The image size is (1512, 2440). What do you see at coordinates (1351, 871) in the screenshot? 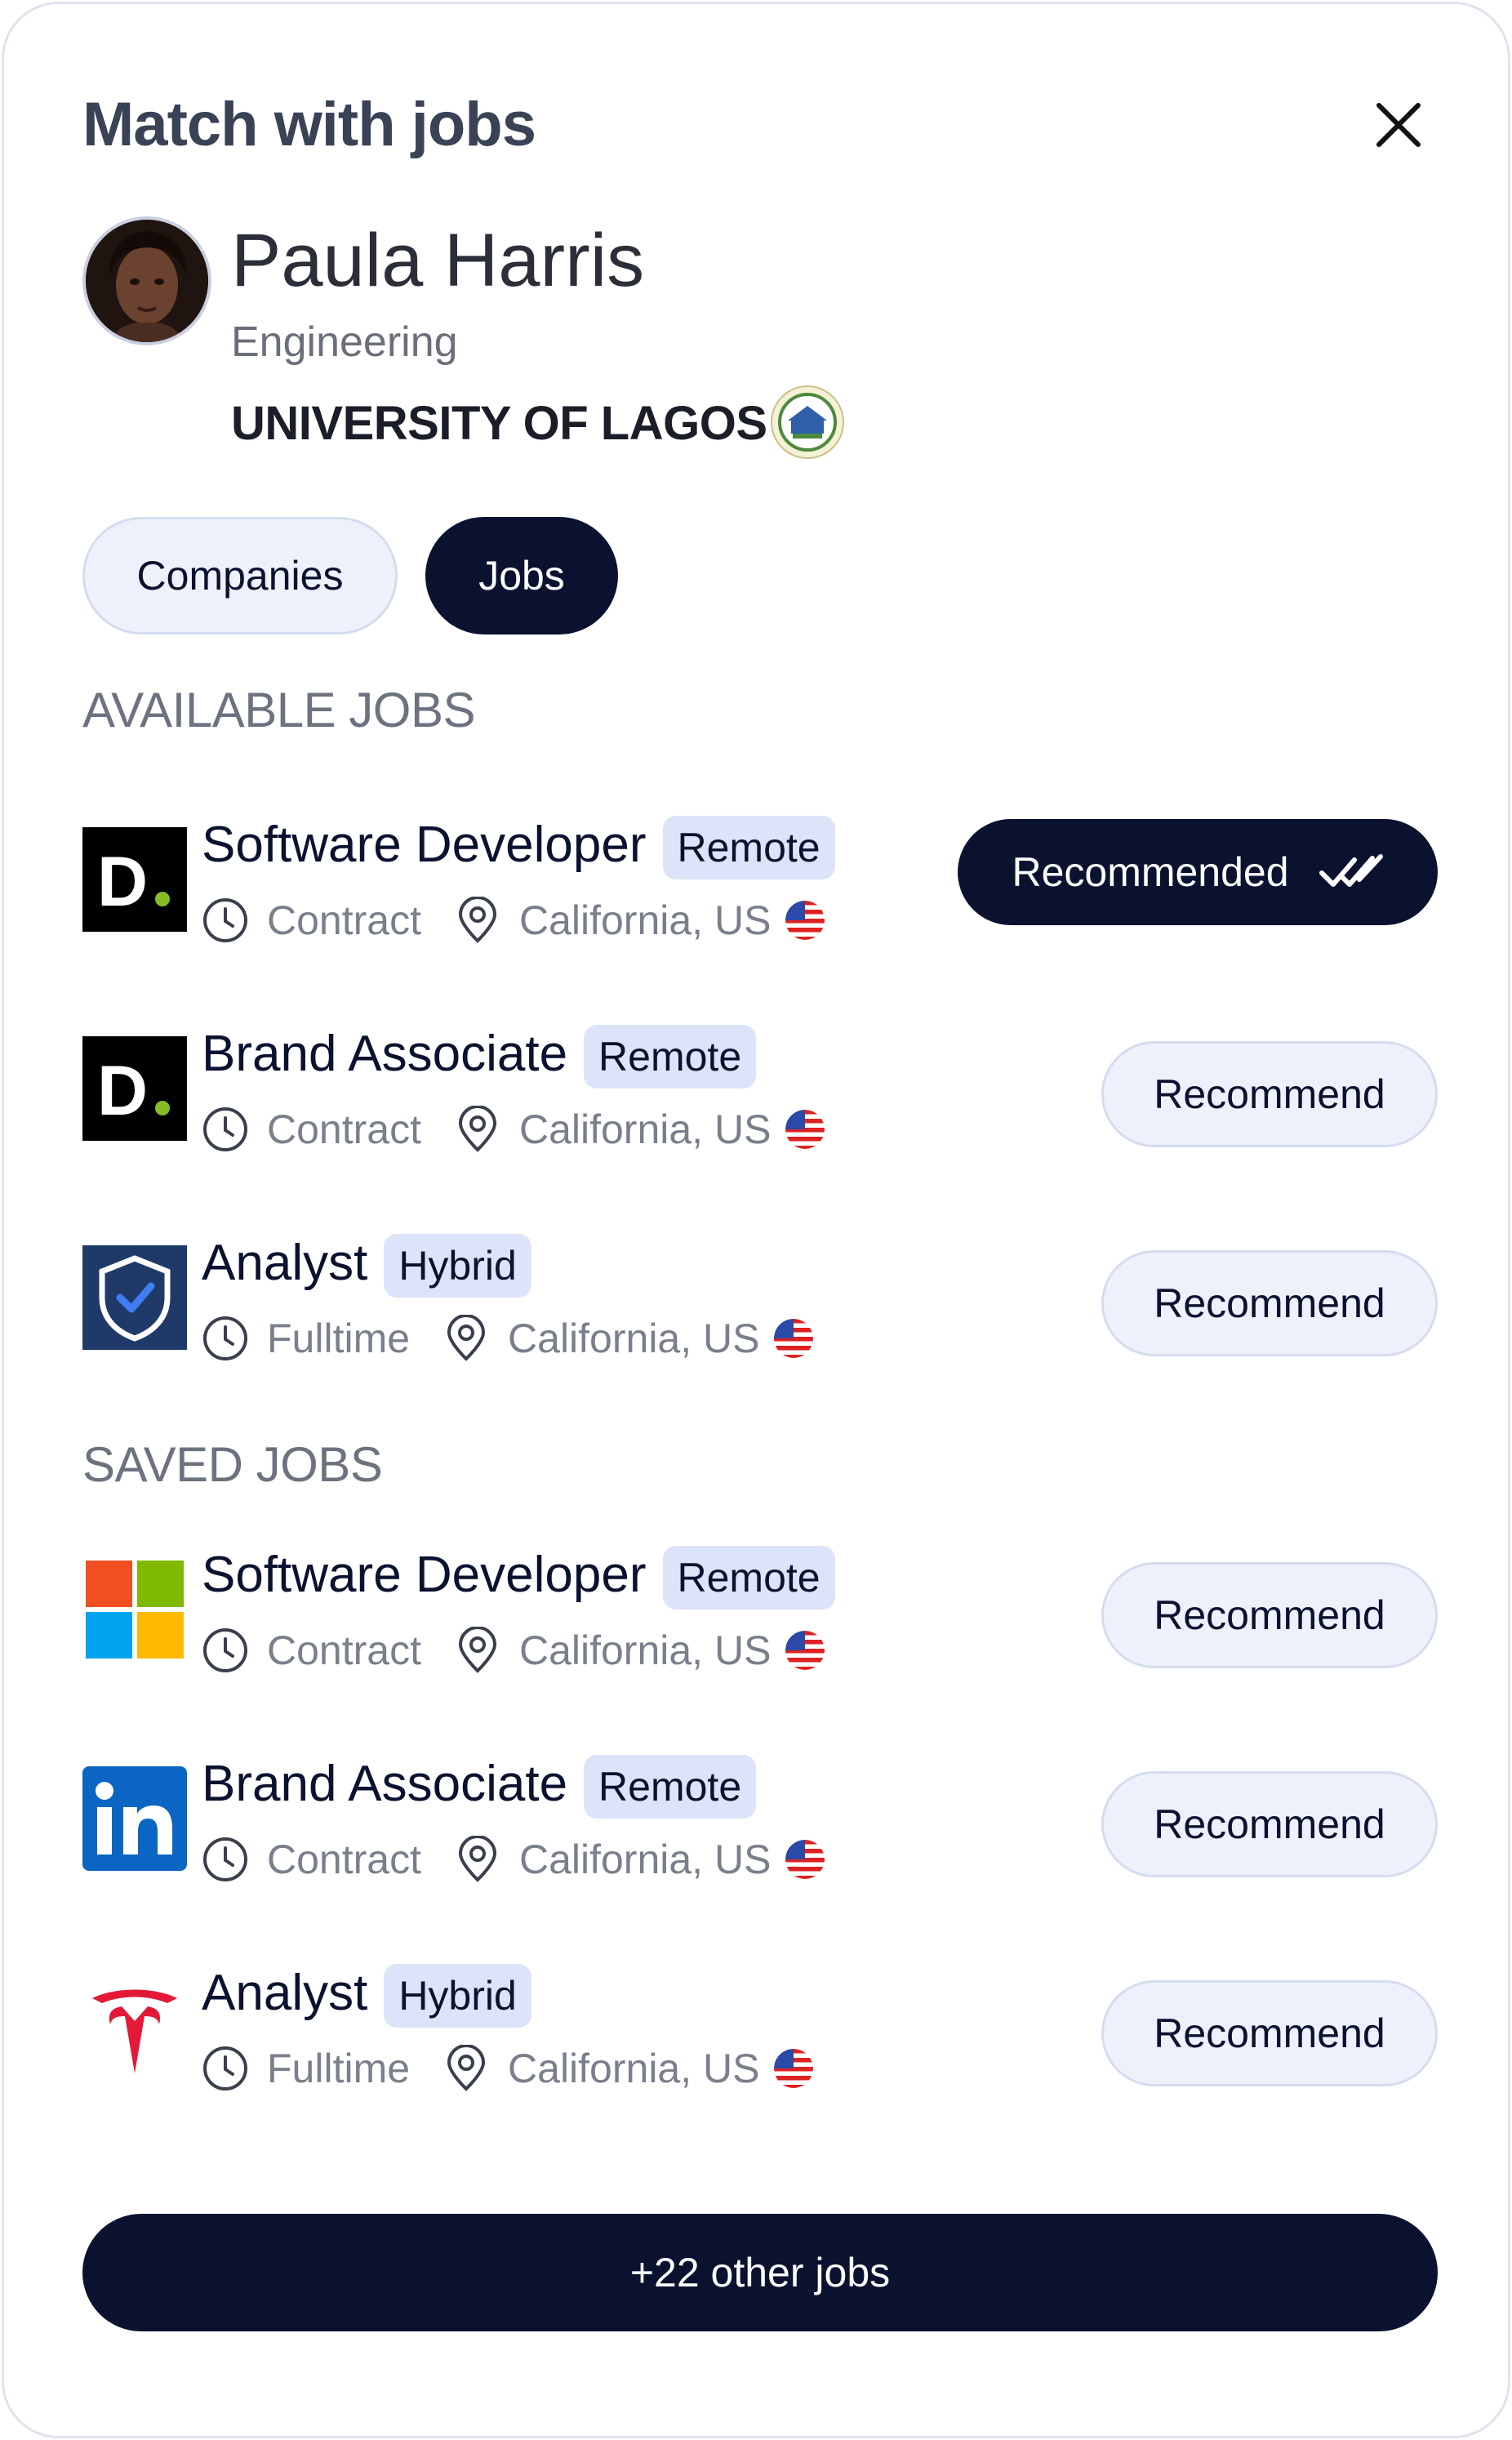
I see `double-check-icon` at bounding box center [1351, 871].